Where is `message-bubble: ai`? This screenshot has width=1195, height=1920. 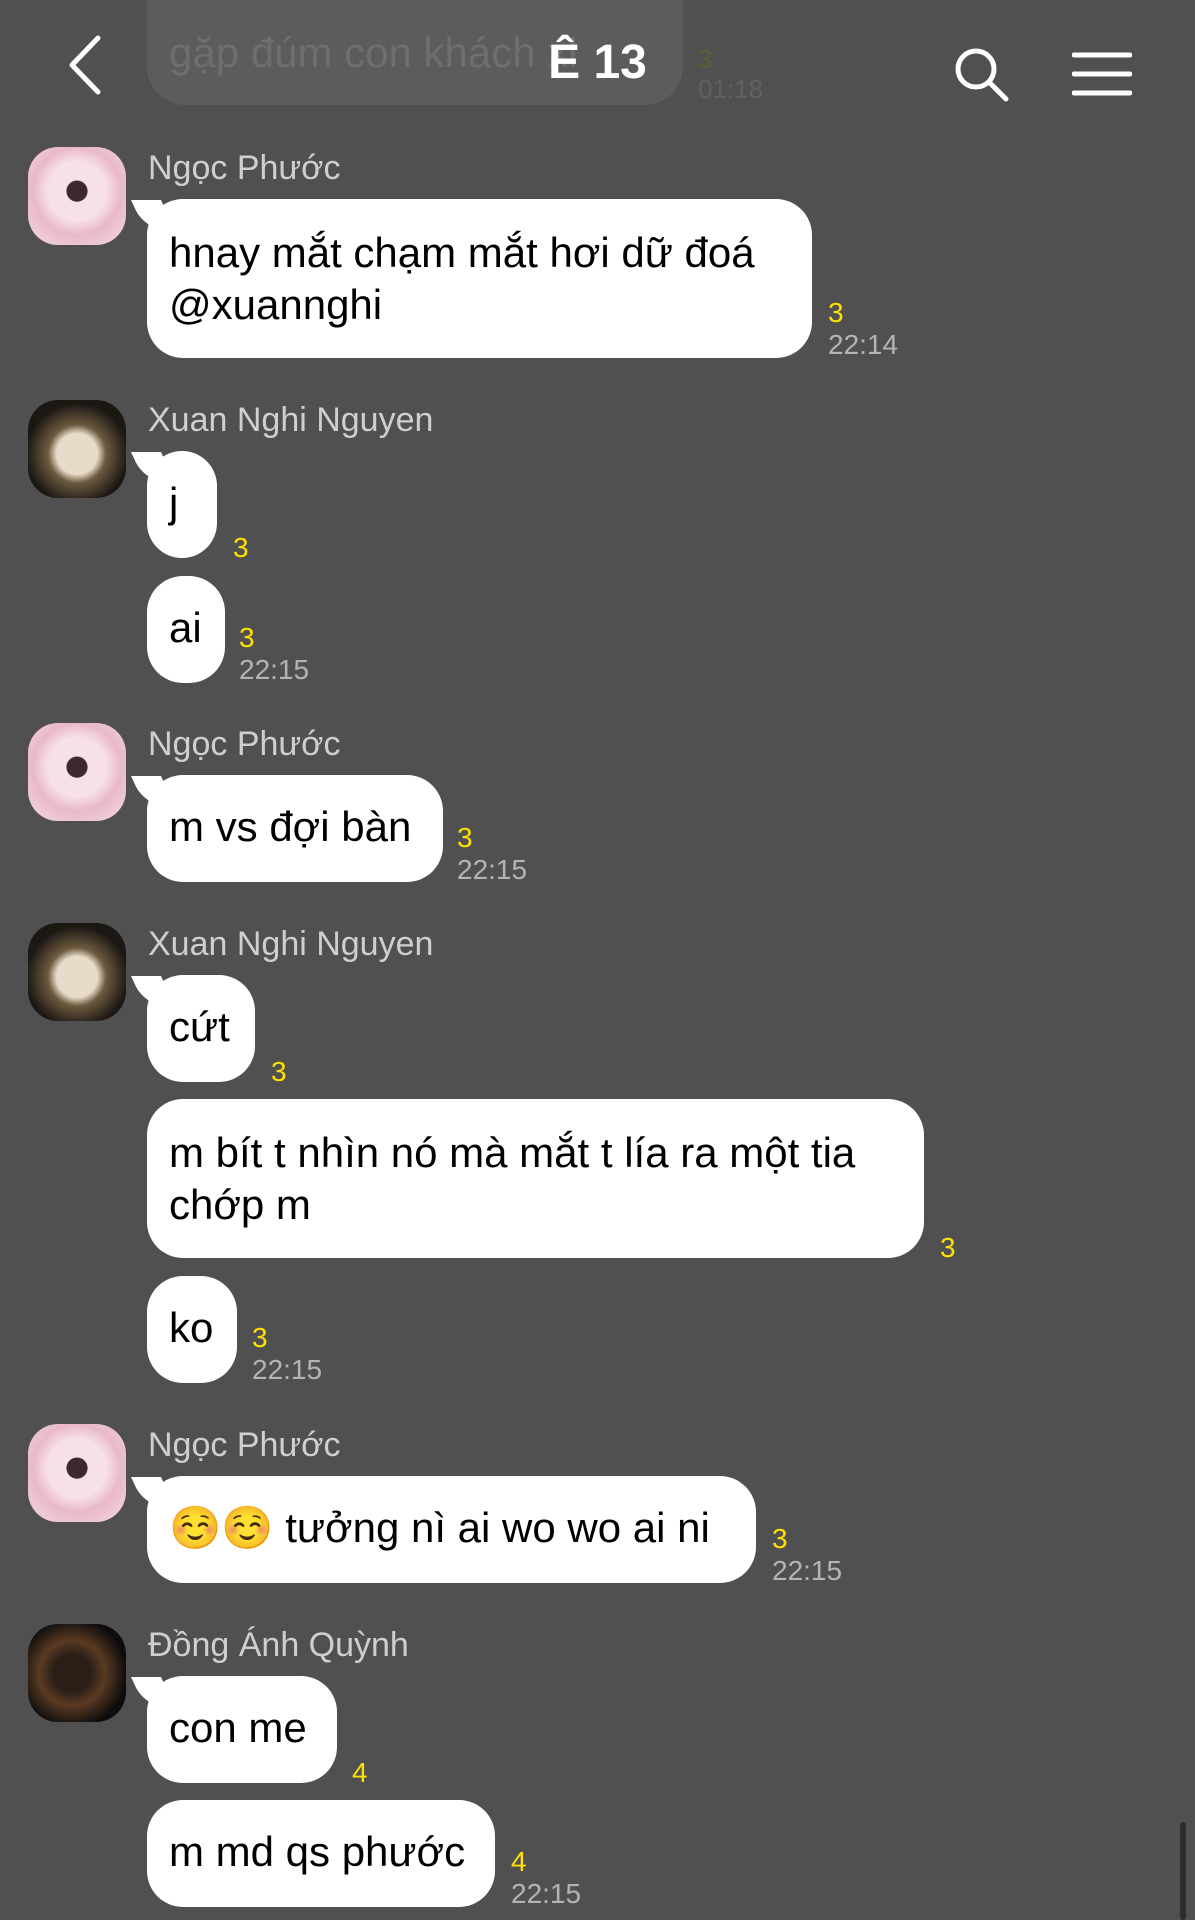 message-bubble: ai is located at coordinates (186, 629).